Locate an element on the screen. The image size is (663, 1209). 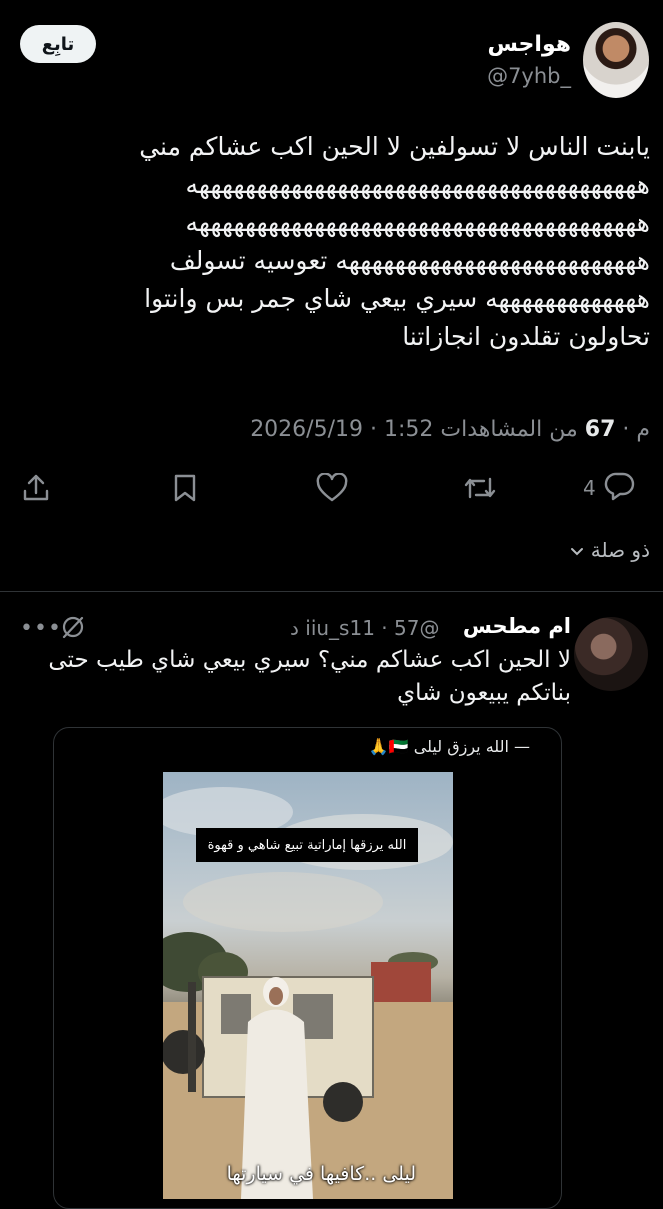
reply-meta: @iiu_s11 · 57 د is located at coordinates (365, 628).